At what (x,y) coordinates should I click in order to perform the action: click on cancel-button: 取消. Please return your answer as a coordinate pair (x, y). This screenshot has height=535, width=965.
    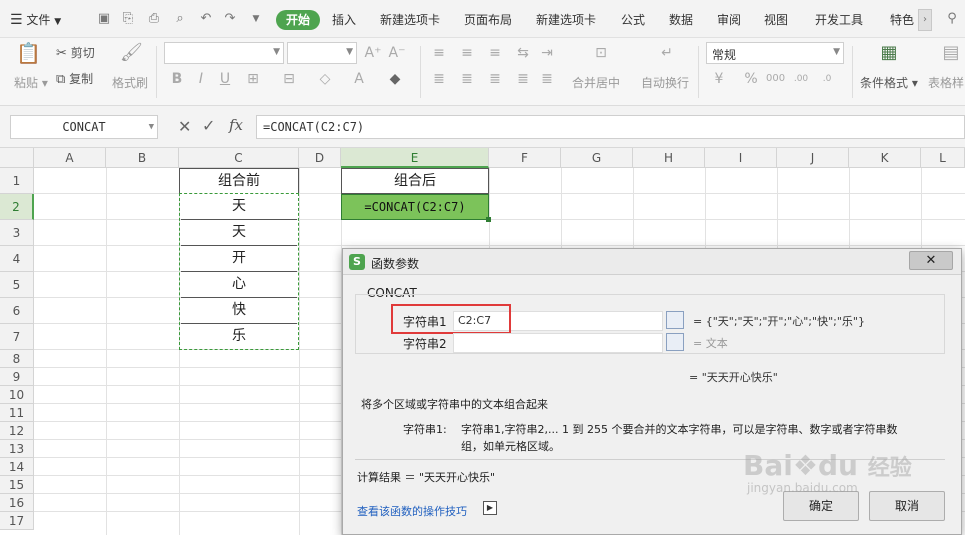
    Looking at the image, I should click on (907, 506).